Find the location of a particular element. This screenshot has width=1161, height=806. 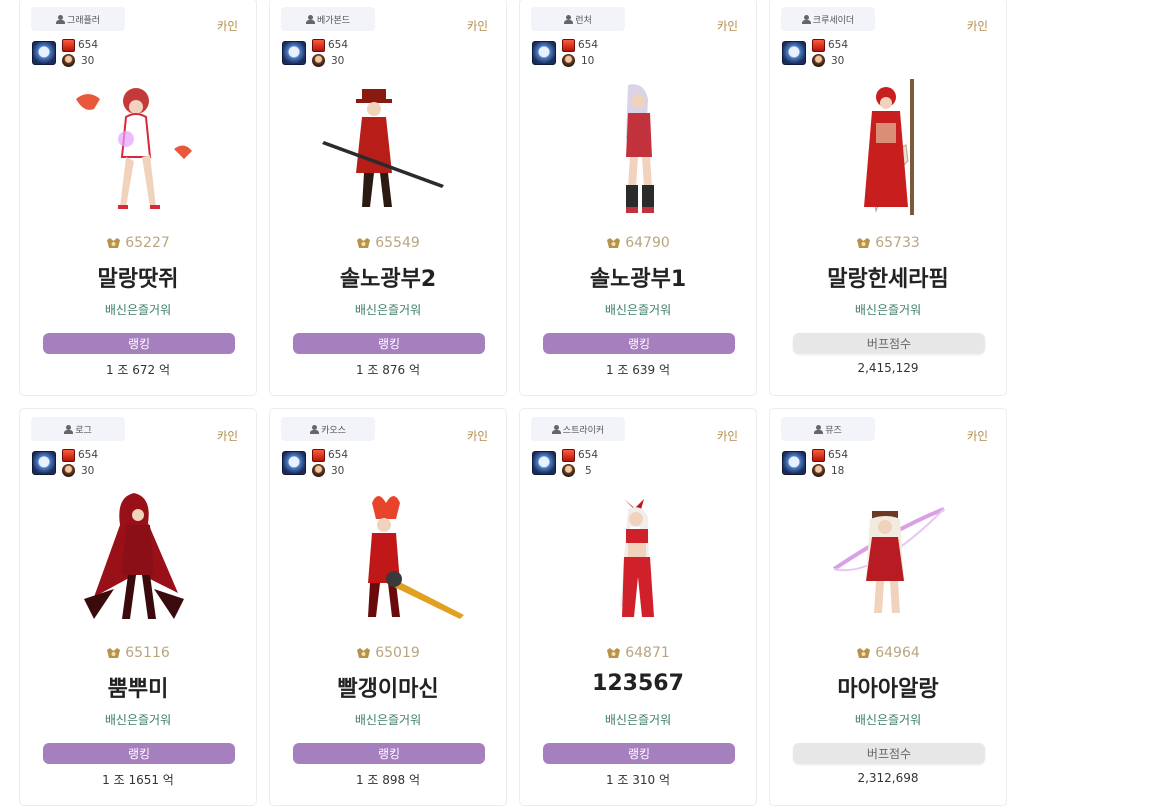

character-name: 말랑땃쥐 is located at coordinates (138, 277).